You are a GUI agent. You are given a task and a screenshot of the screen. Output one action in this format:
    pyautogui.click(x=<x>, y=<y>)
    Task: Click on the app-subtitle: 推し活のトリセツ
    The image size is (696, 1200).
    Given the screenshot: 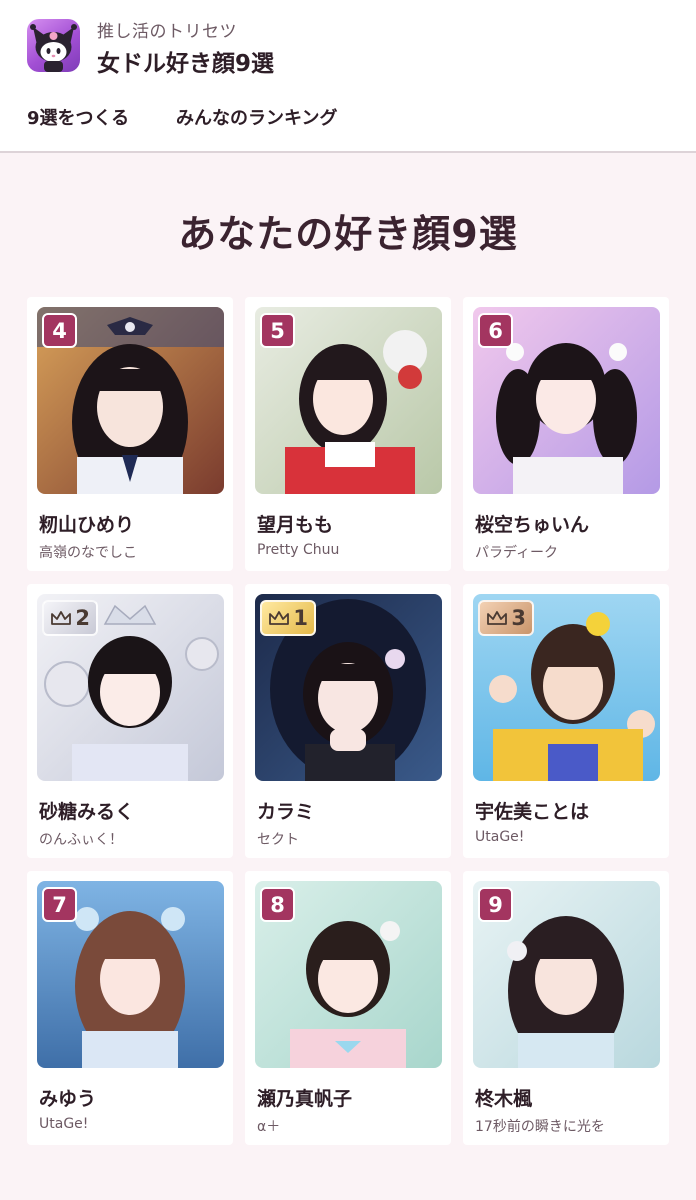 What is the action you would take?
    pyautogui.click(x=167, y=32)
    